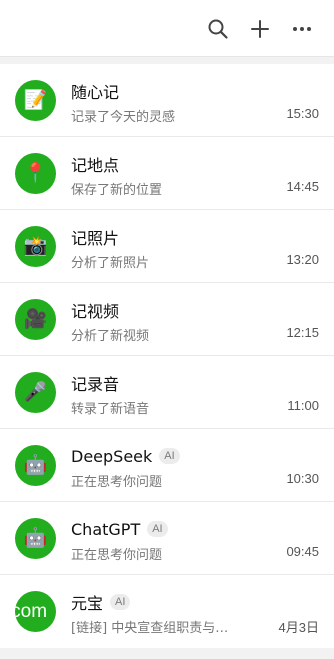  I want to click on microphone-icon: 🎤, so click(35, 392).